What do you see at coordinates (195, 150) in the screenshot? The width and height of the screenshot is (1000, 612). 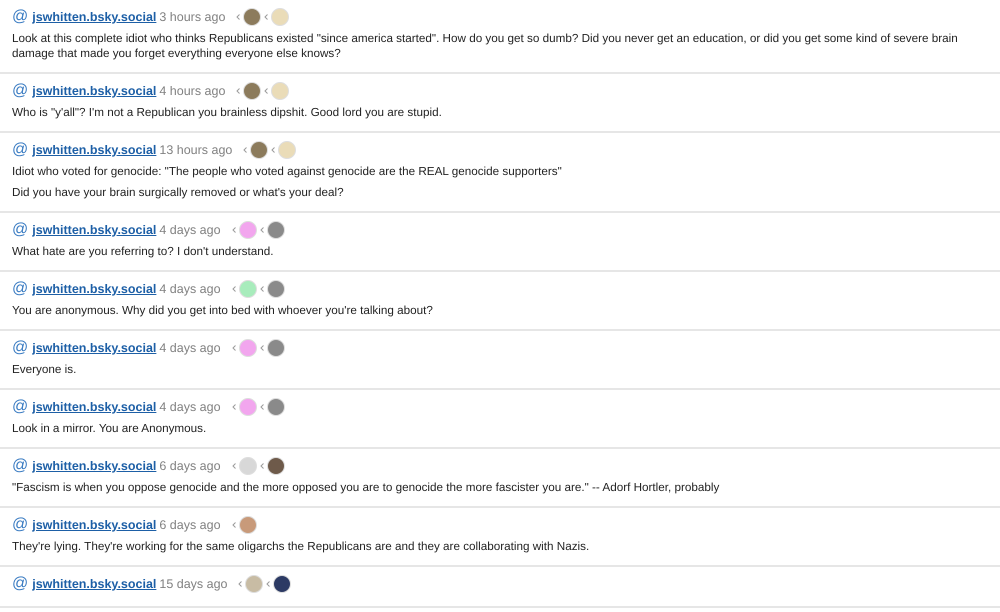 I see `post-time: 13 hours ago` at bounding box center [195, 150].